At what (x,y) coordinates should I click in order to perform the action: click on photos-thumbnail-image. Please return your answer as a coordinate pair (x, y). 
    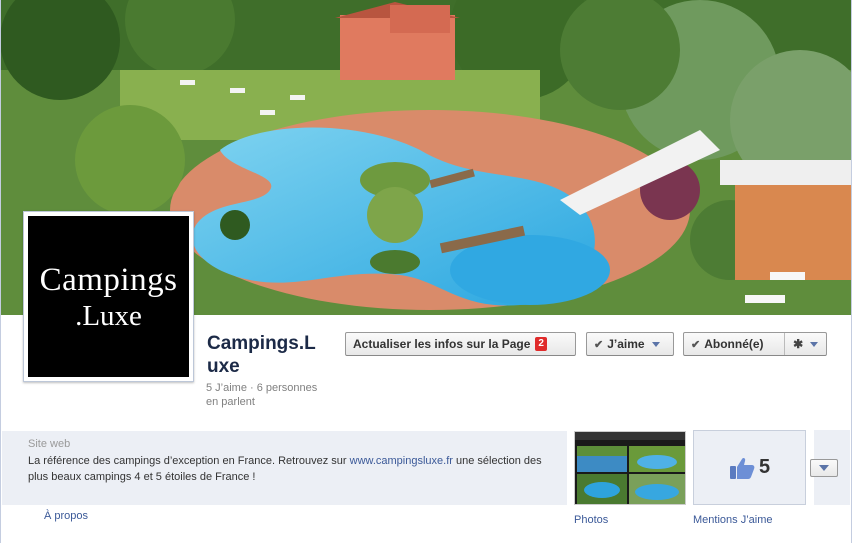
    Looking at the image, I should click on (630, 468).